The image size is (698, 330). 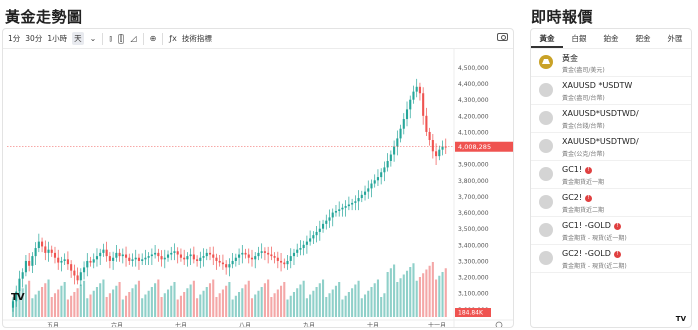 What do you see at coordinates (473, 294) in the screenshot?
I see `y-tick-label: 3,100,000` at bounding box center [473, 294].